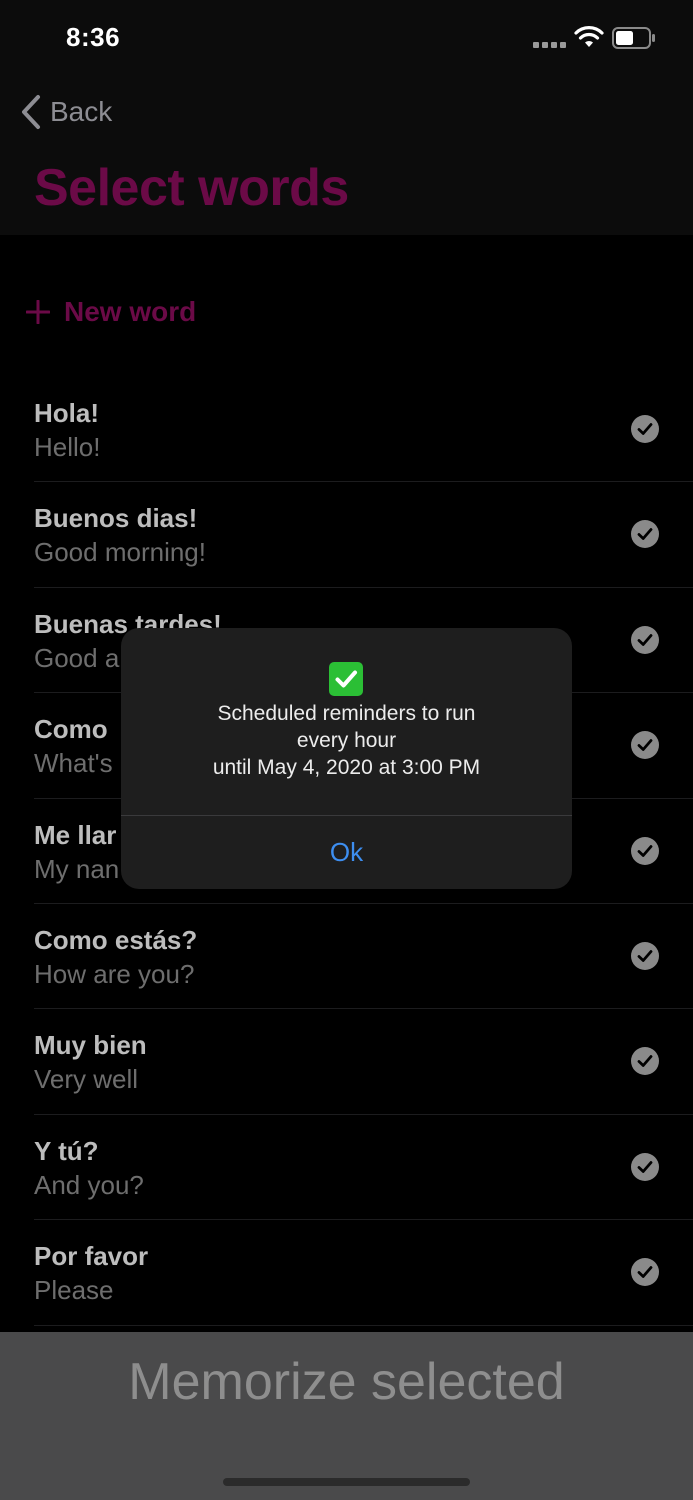 This screenshot has width=693, height=1500. What do you see at coordinates (81, 111) in the screenshot?
I see `back-label: Back` at bounding box center [81, 111].